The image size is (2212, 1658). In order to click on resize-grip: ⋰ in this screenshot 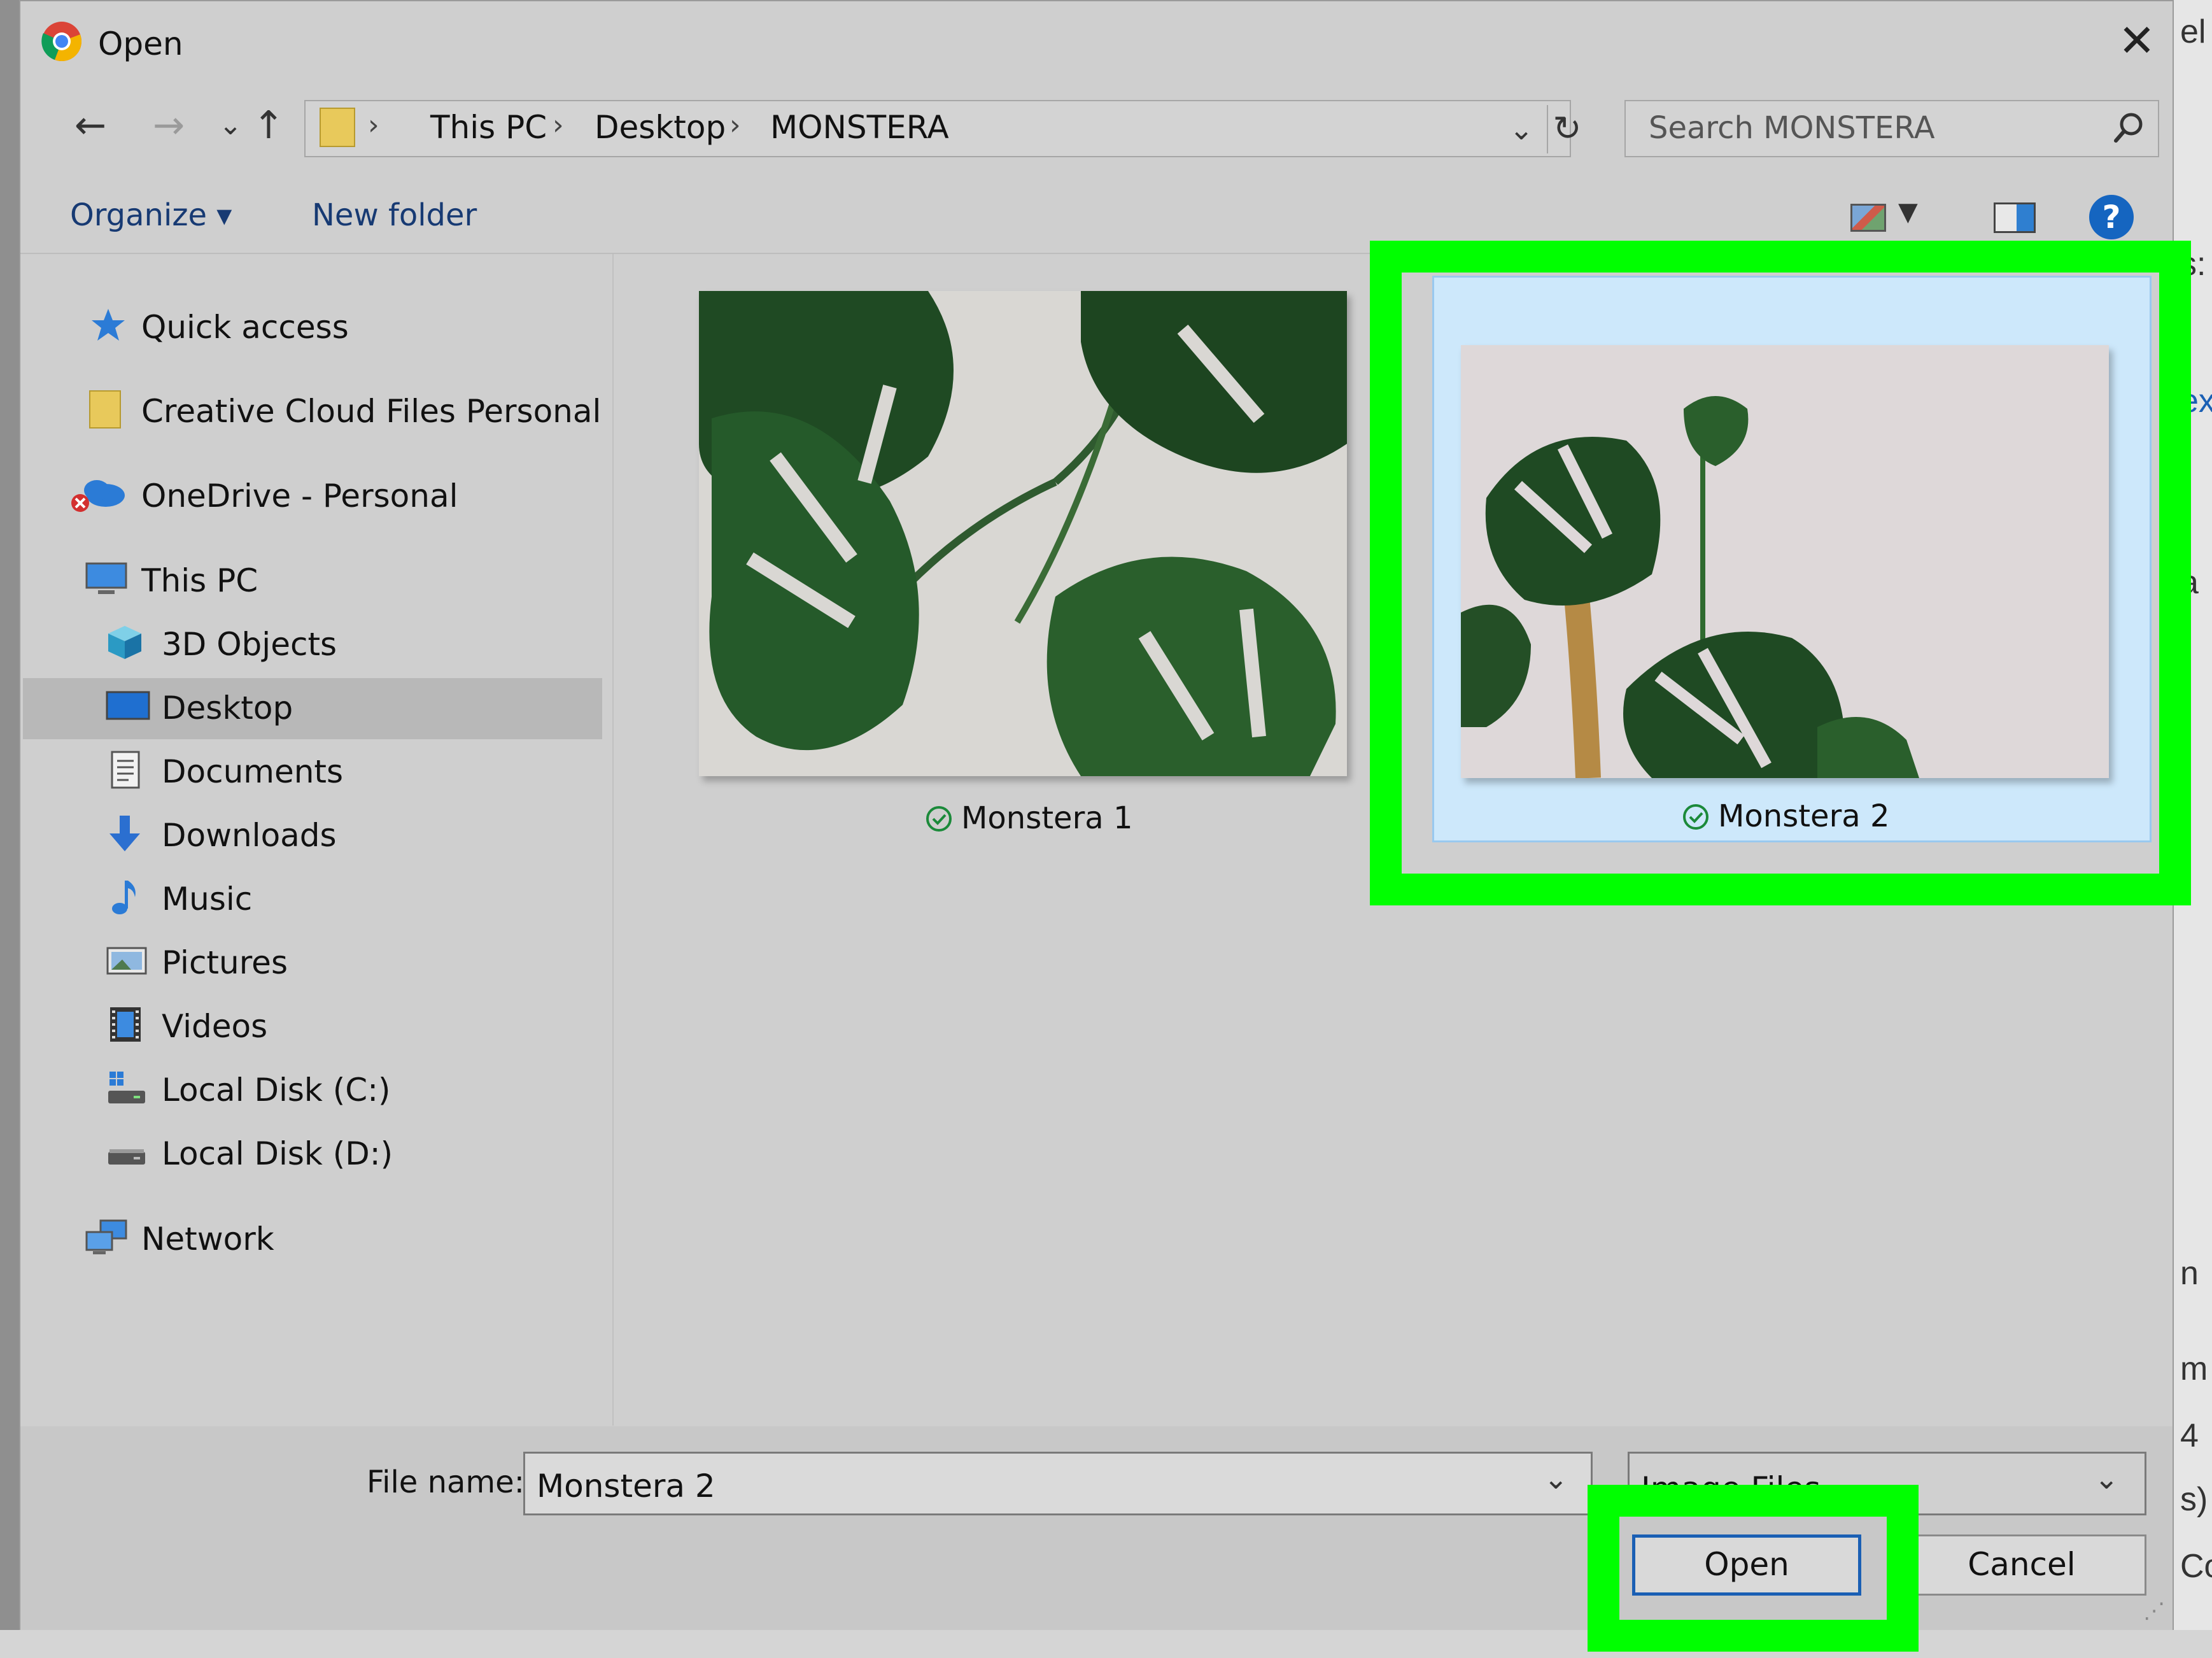, I will do `click(2154, 1611)`.